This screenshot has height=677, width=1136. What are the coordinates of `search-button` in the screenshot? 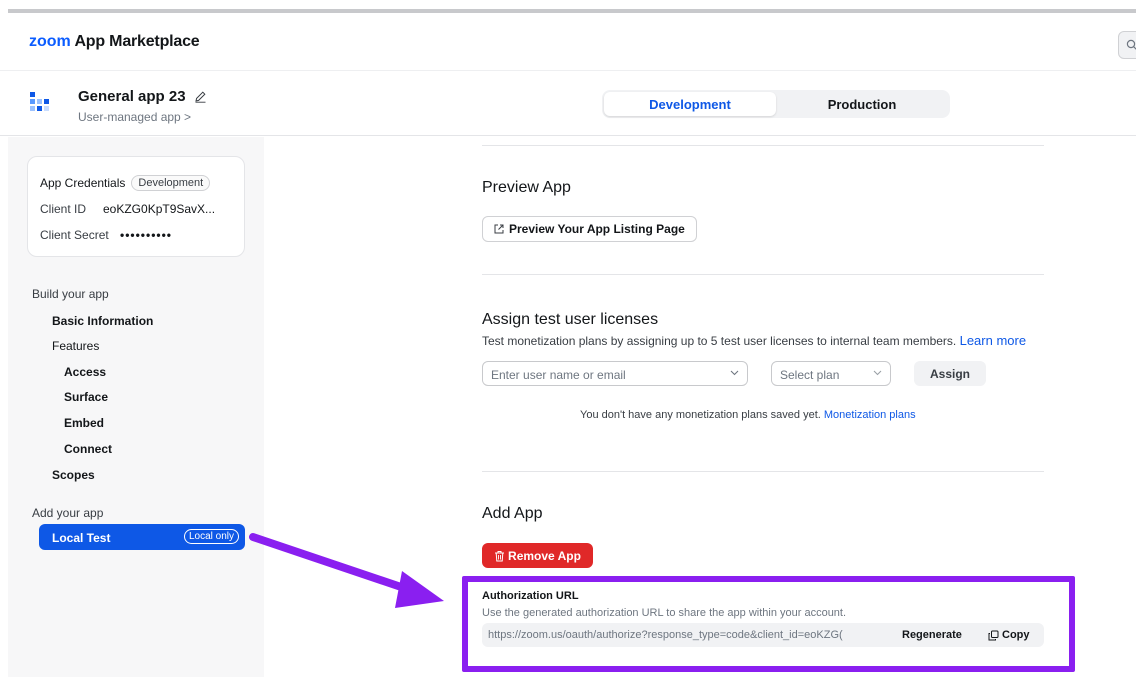 It's located at (1127, 45).